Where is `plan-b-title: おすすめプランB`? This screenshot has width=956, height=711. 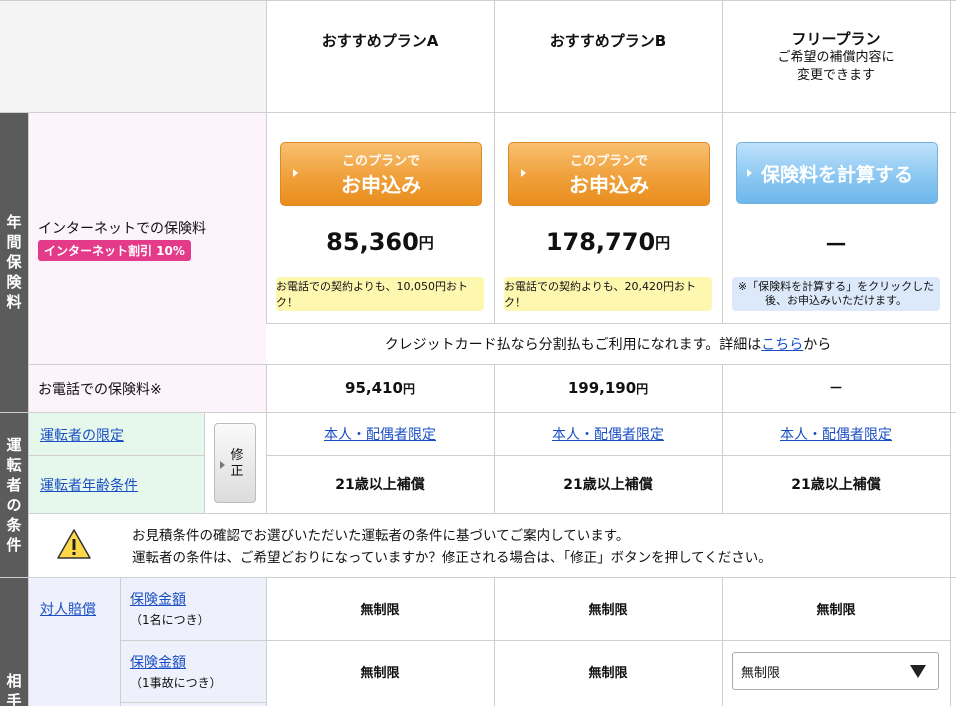
plan-b-title: おすすめプランB is located at coordinates (608, 40).